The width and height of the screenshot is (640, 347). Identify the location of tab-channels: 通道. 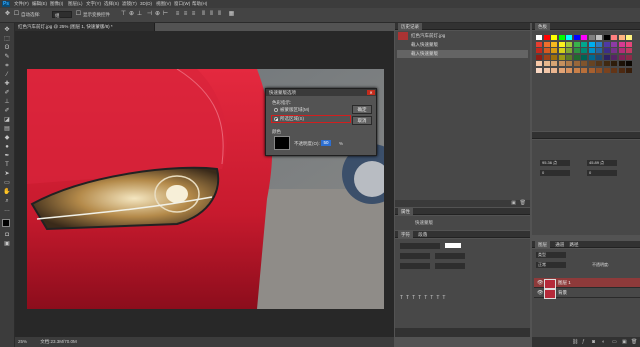
(559, 244).